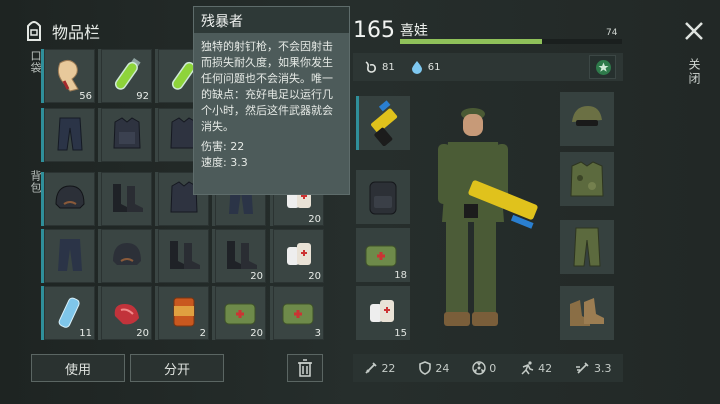 The height and width of the screenshot is (404, 720). I want to click on attack-speed-stat: 3.3, so click(593, 368).